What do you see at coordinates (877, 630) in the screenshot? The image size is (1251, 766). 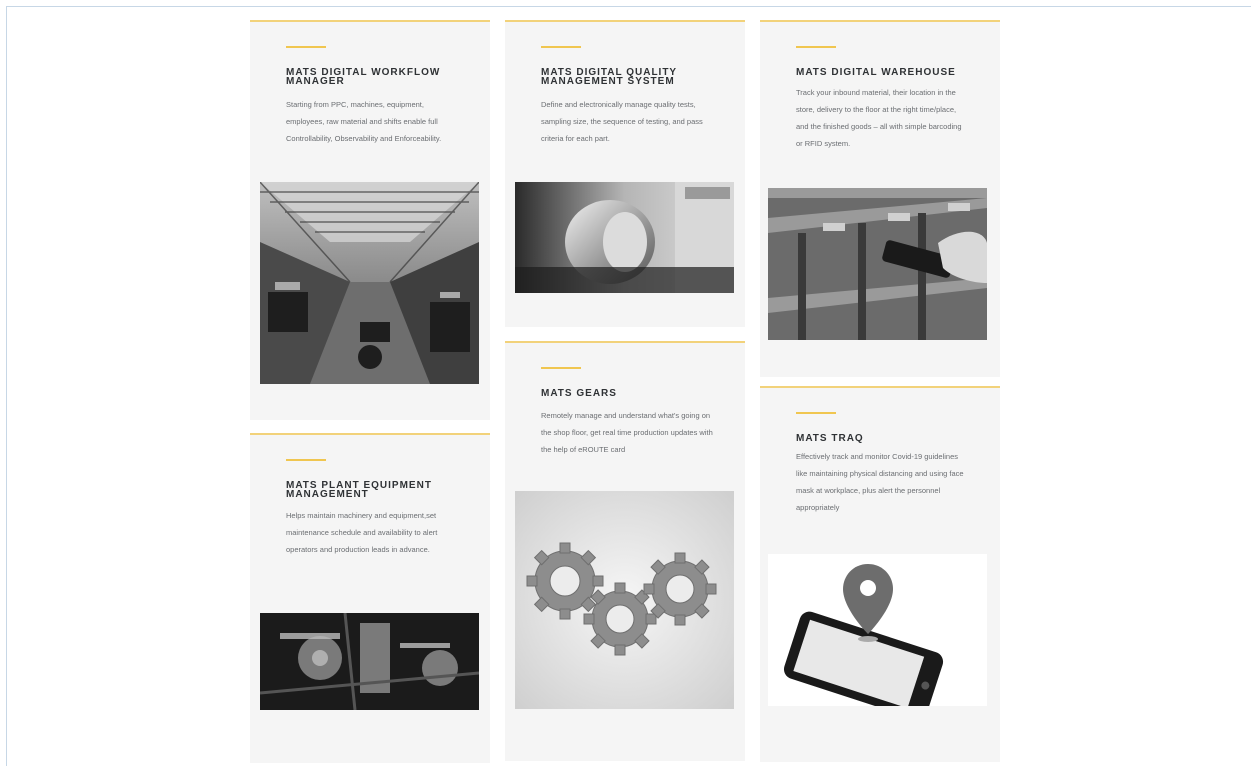 I see `phone-location-pin-image` at bounding box center [877, 630].